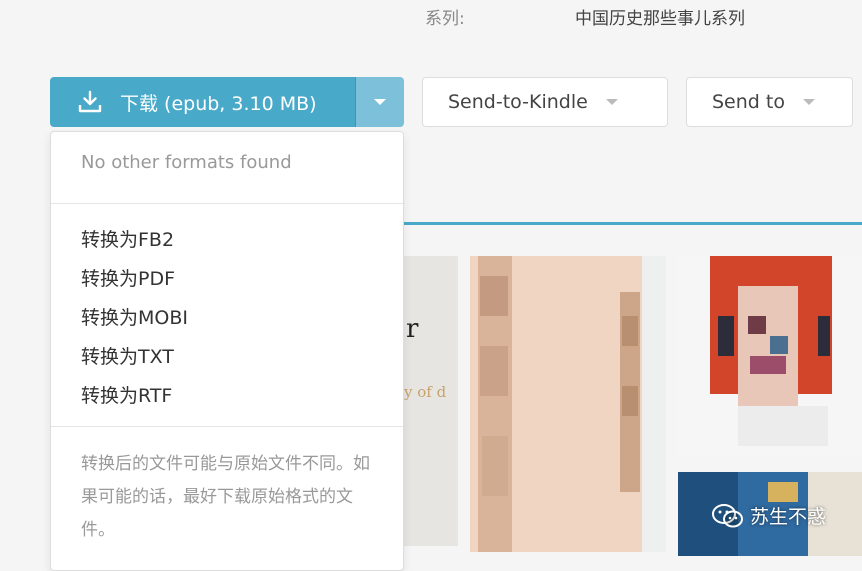  I want to click on menu-item-convert-rtf: 转换为RTF, so click(126, 394).